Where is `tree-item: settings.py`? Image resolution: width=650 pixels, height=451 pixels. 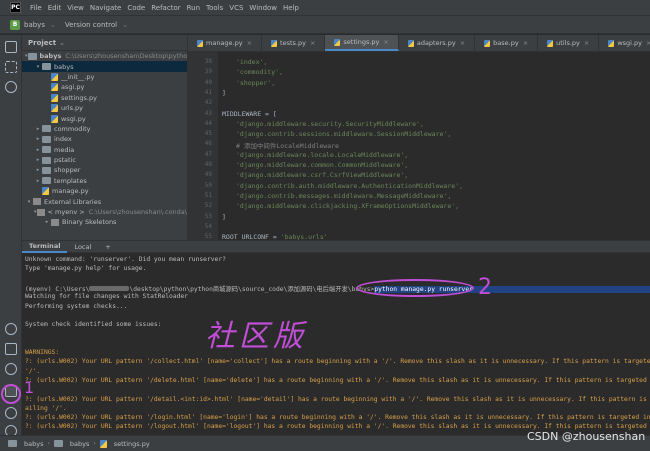
tree-item: settings.py is located at coordinates (104, 98).